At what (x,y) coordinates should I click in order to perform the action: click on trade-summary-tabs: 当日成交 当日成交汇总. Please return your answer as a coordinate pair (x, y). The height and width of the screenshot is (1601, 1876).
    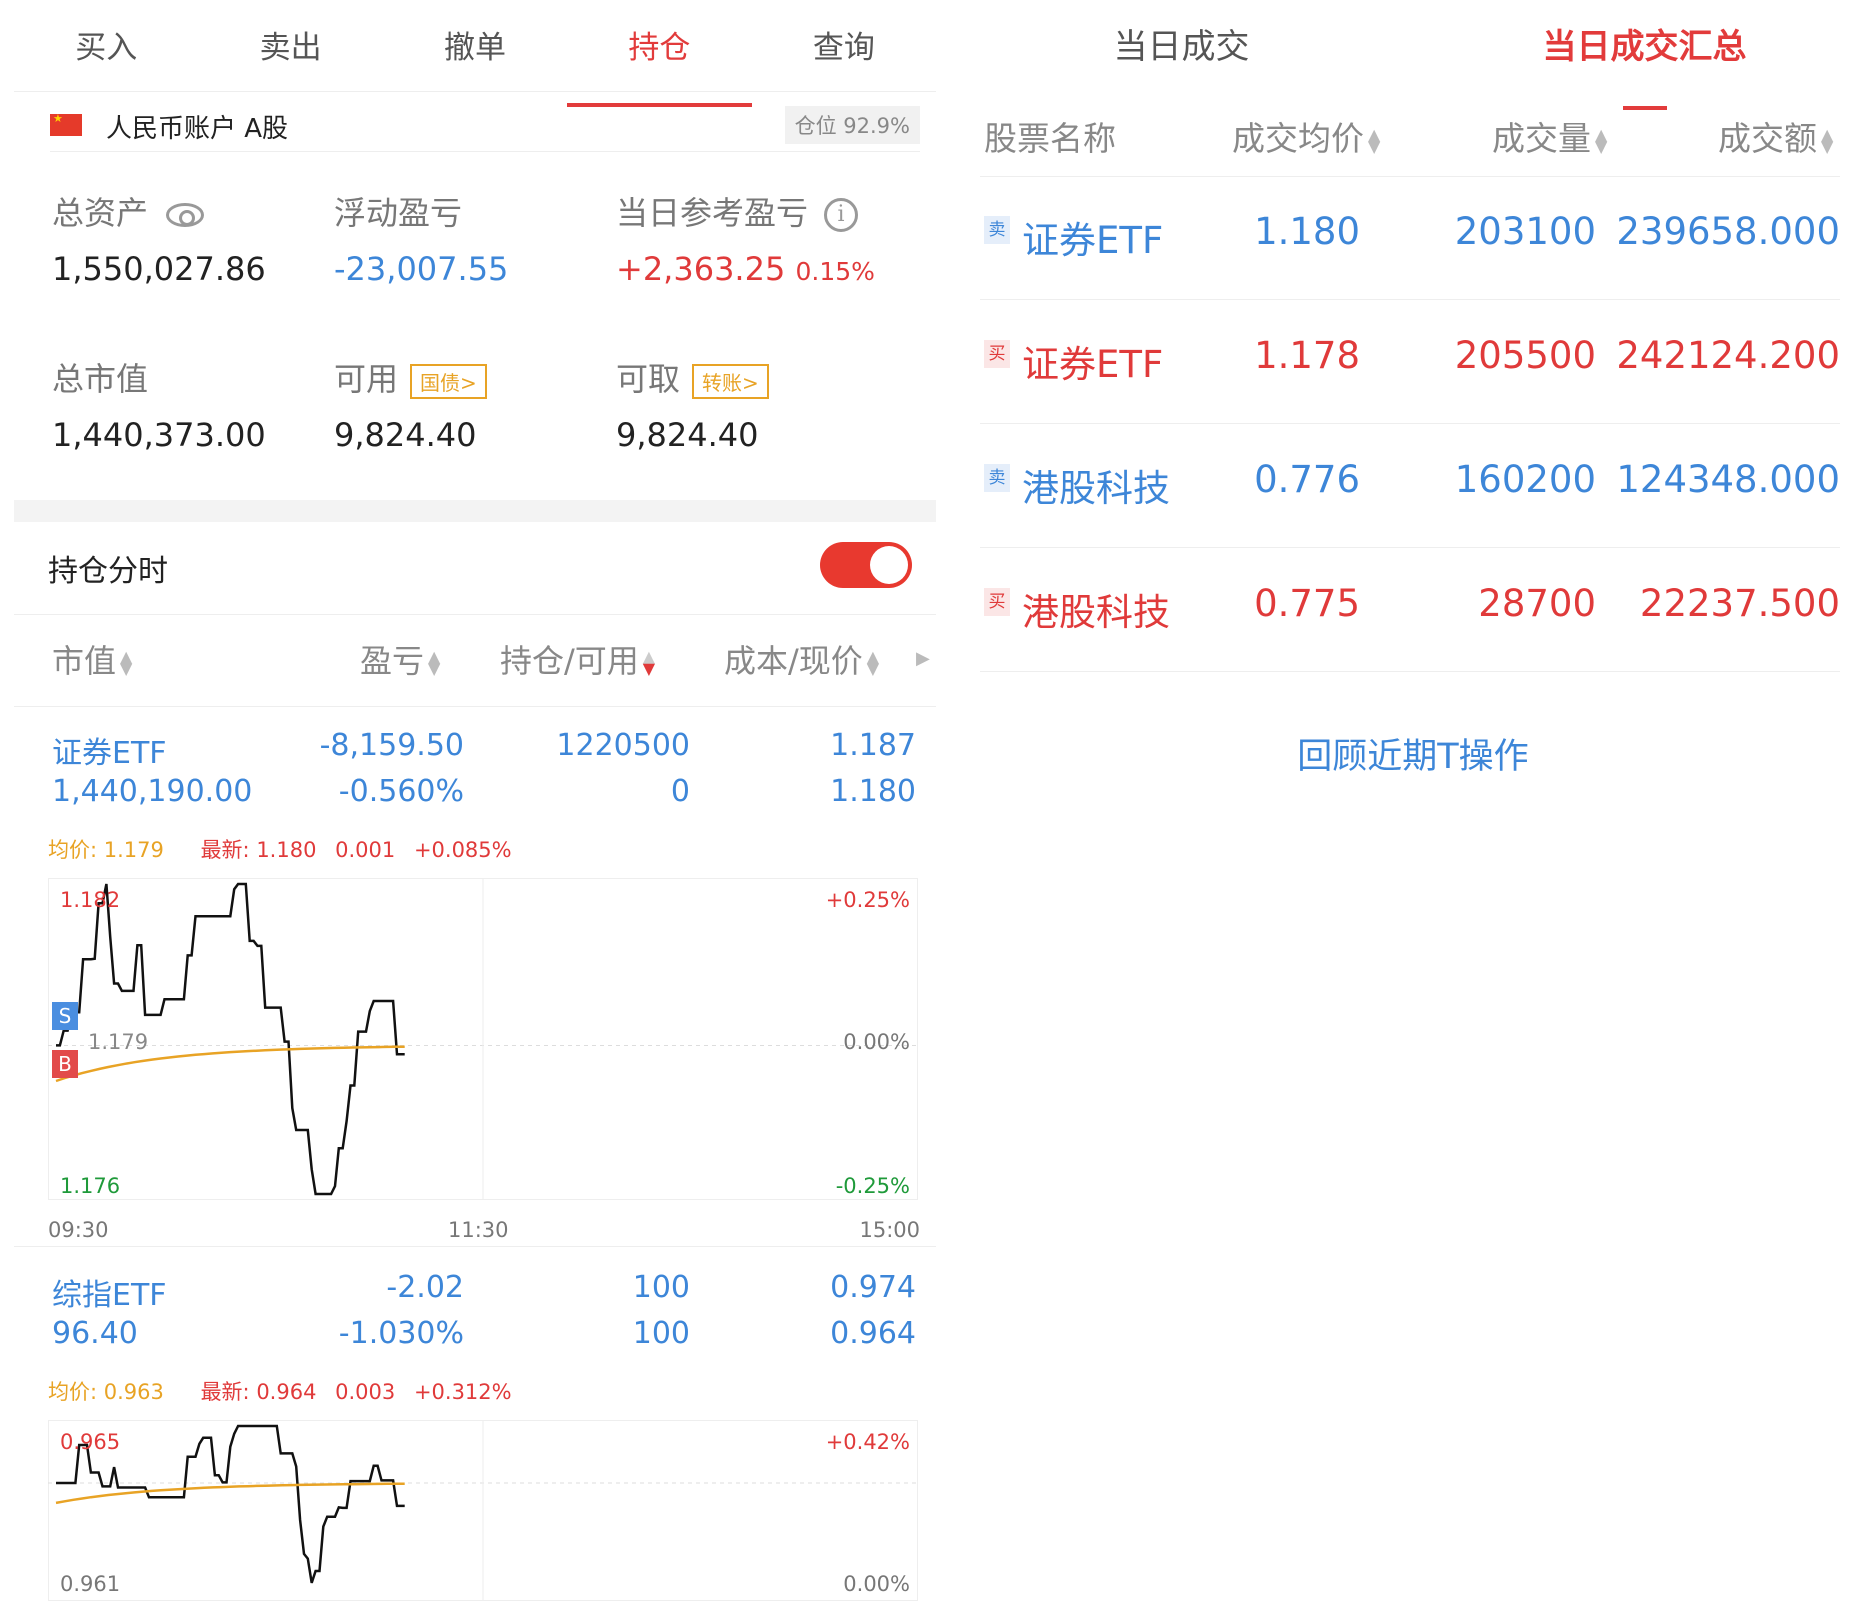
    Looking at the image, I should click on (1413, 66).